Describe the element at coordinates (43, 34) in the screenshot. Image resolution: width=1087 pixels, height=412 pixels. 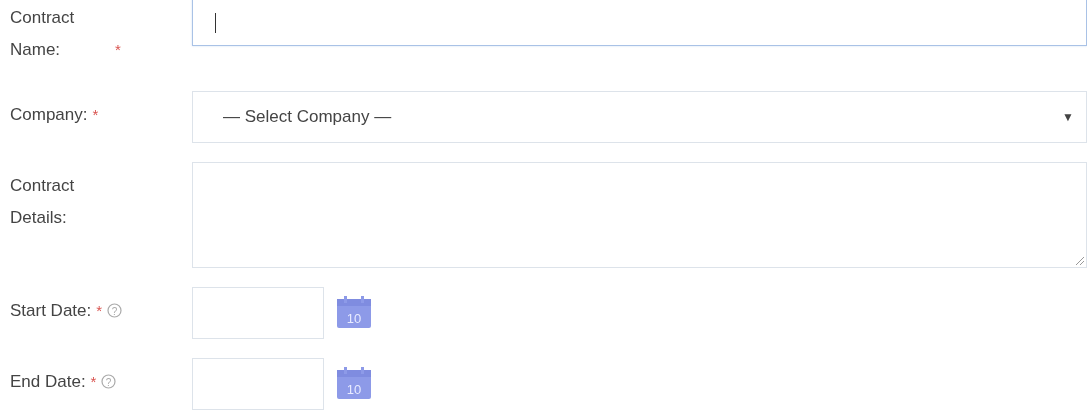
I see `field-label: Contract Name:` at that location.